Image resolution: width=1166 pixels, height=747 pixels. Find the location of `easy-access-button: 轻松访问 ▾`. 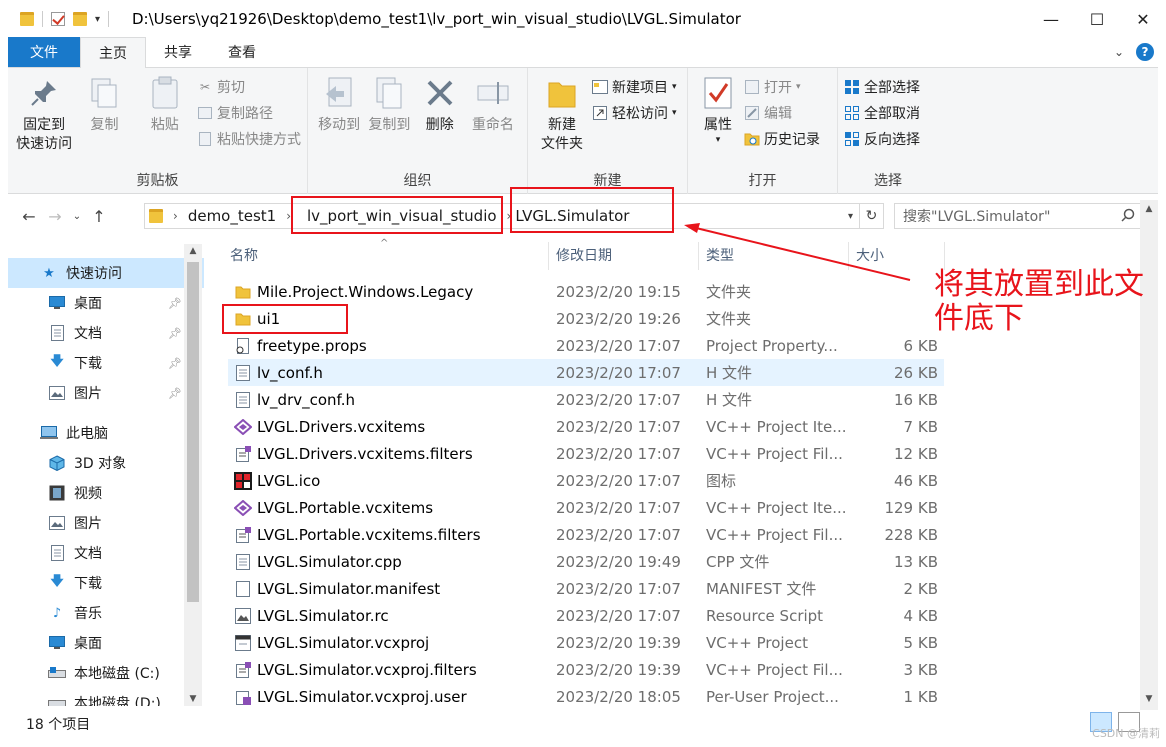

easy-access-button: 轻松访问 ▾ is located at coordinates (634, 113).